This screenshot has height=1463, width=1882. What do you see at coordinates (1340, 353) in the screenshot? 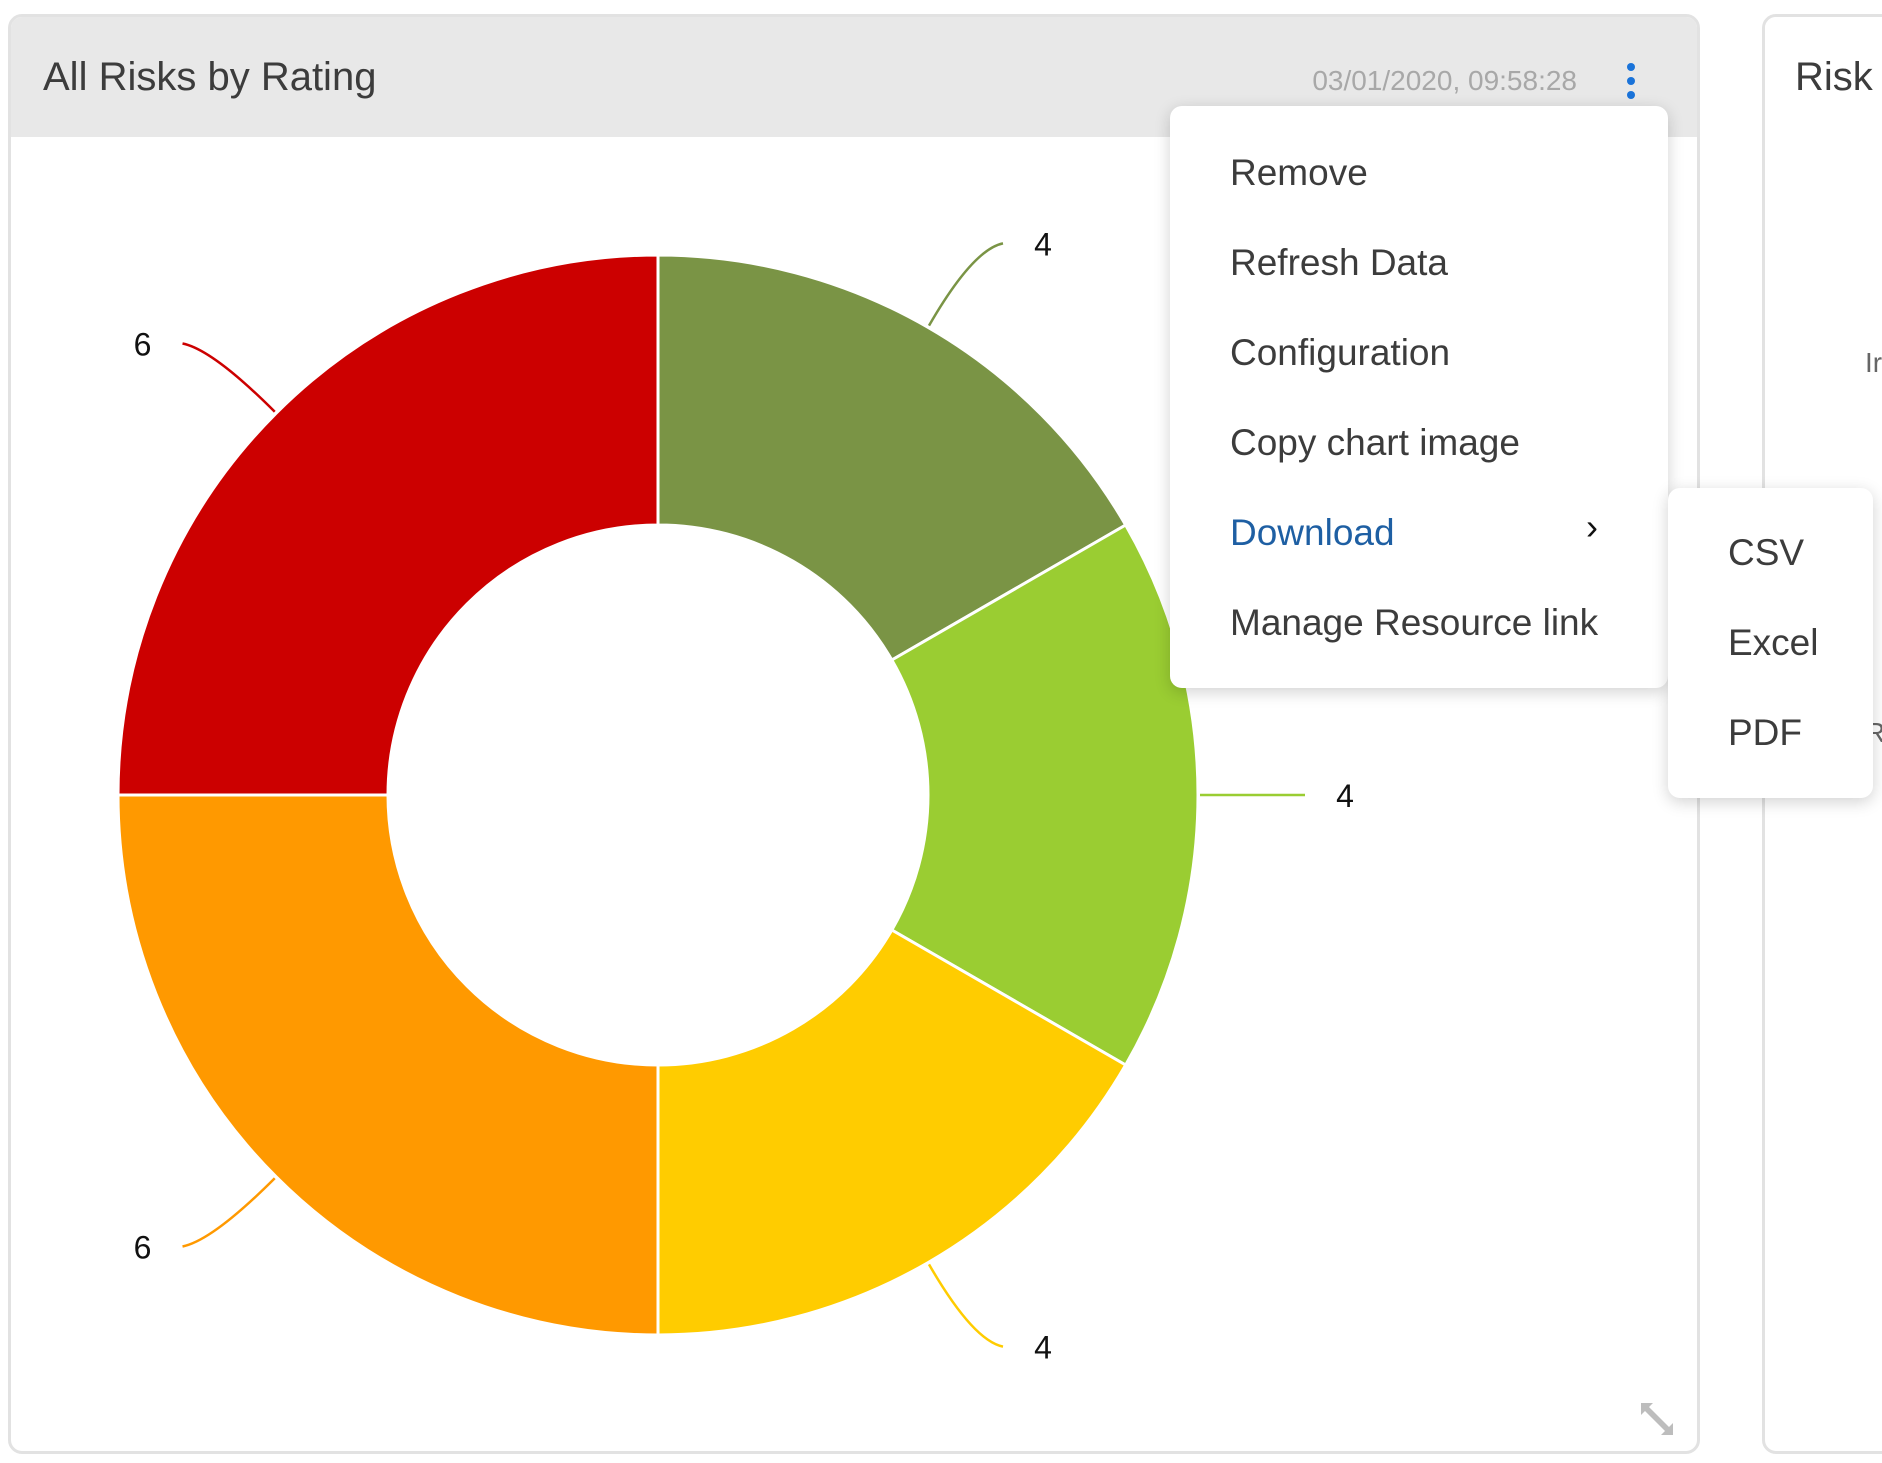
I see `menu-item-configuration: Configuration` at bounding box center [1340, 353].